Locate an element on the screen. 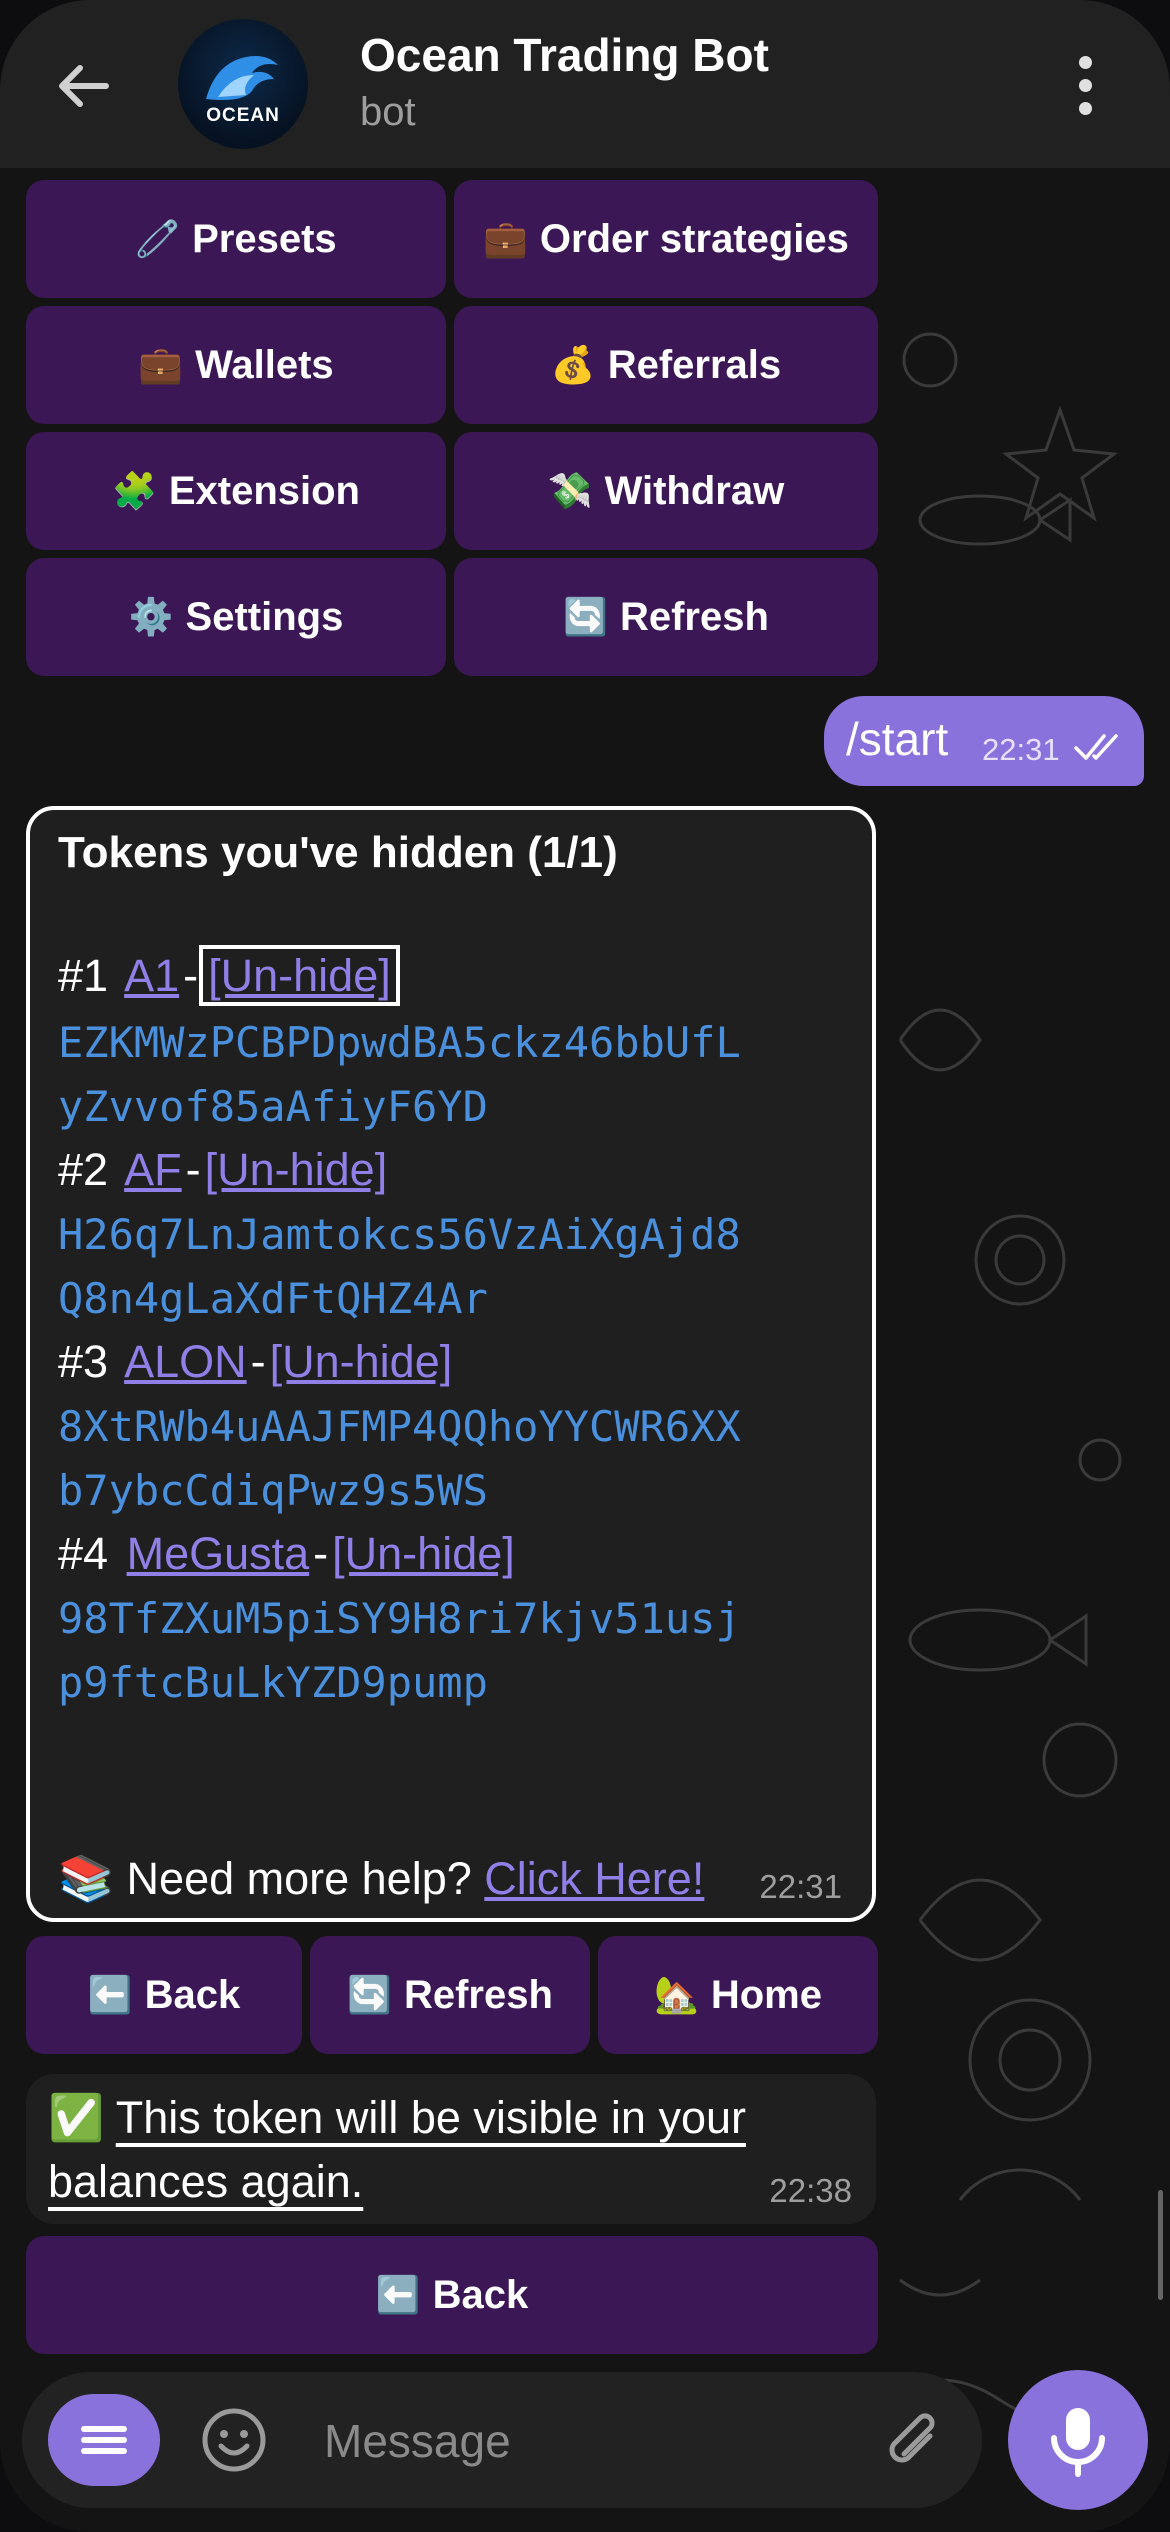 The height and width of the screenshot is (2532, 1170). token-address: 98TfZXuM5piSY9H8ri7kjv51usj is located at coordinates (399, 1618).